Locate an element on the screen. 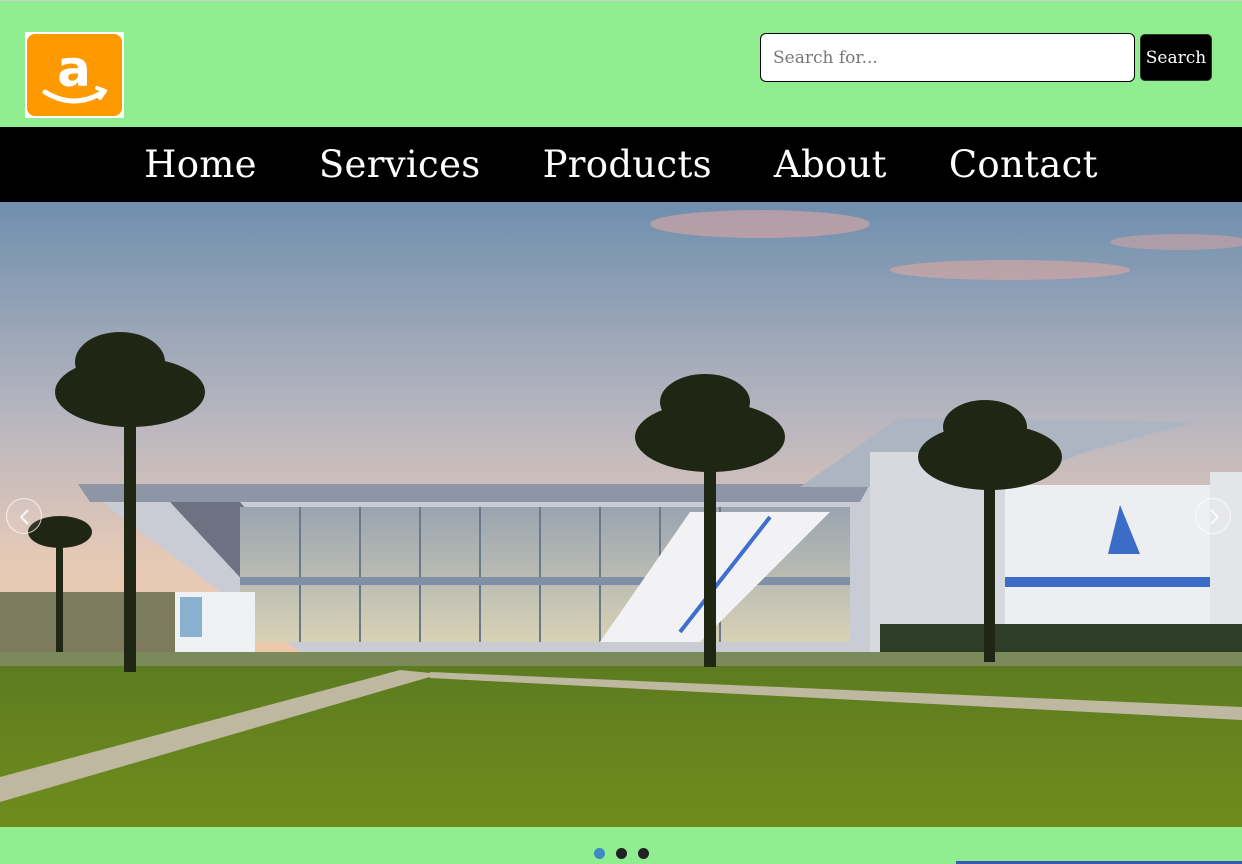 This screenshot has width=1242, height=864. logo: a is located at coordinates (74, 75).